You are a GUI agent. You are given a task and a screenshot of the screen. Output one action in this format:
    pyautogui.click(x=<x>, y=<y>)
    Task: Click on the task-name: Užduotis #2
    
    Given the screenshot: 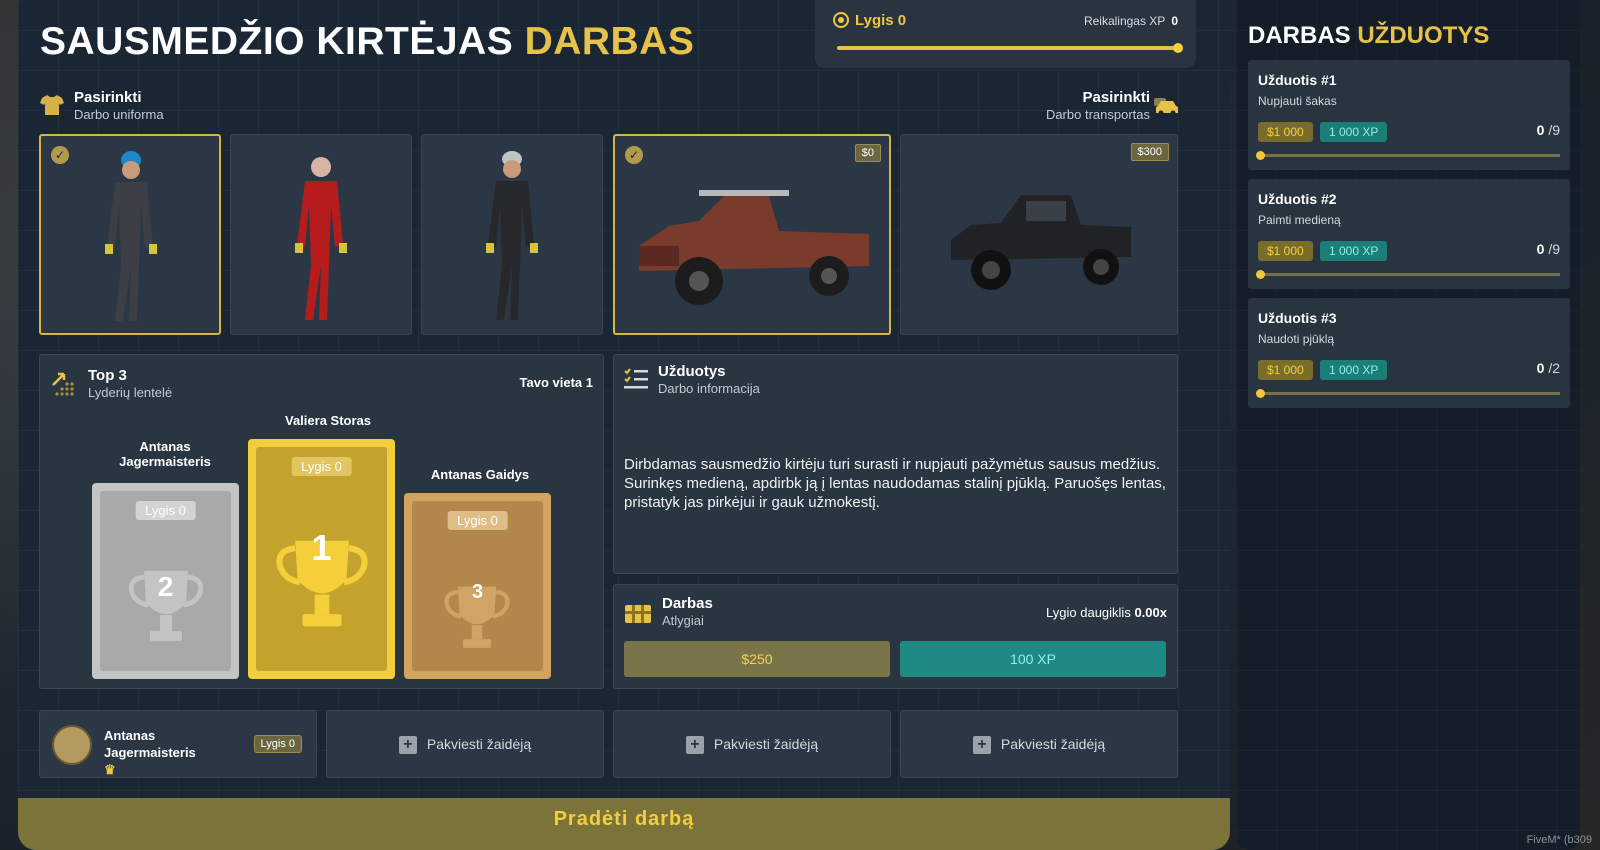 What is the action you would take?
    pyautogui.click(x=1297, y=199)
    